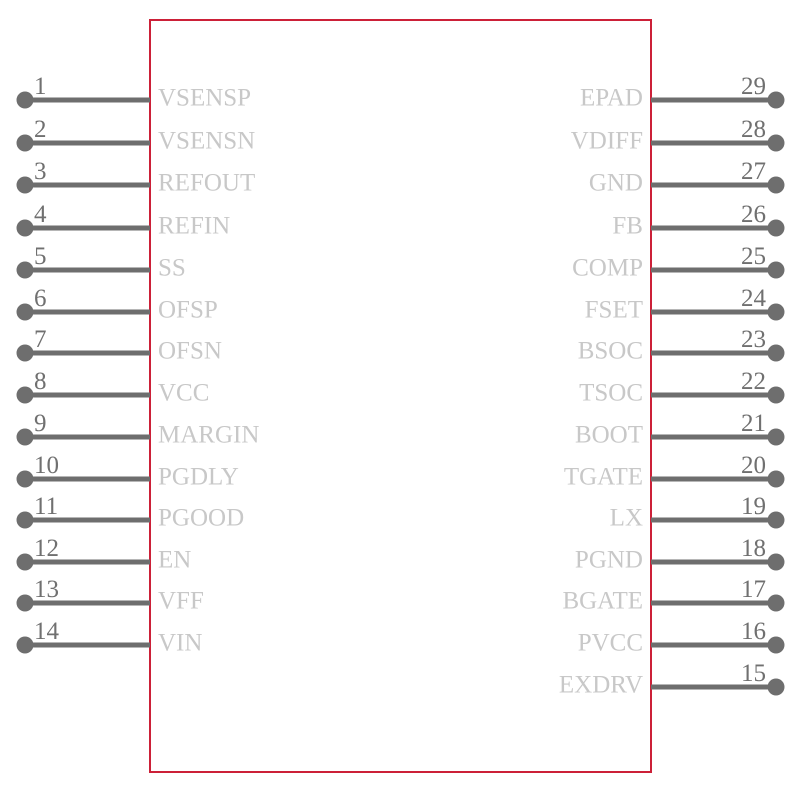 Image resolution: width=800 pixels, height=792 pixels. Describe the element at coordinates (198, 477) in the screenshot. I see `pin-label: PGDLY` at that location.